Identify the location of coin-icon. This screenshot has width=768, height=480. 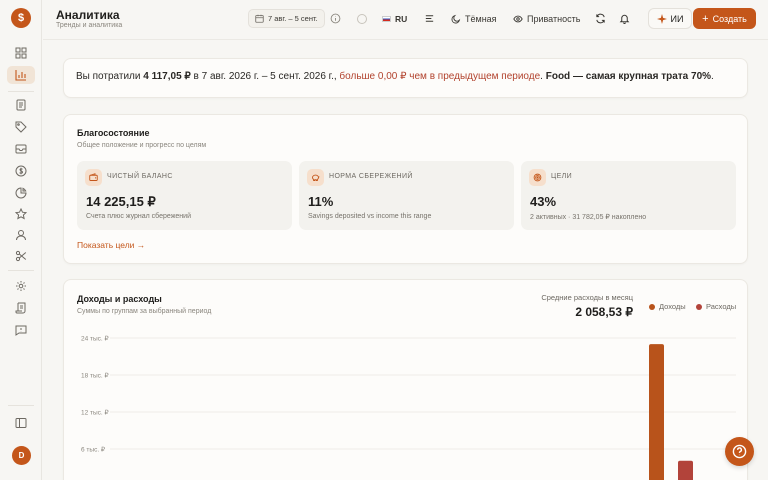
(21, 171).